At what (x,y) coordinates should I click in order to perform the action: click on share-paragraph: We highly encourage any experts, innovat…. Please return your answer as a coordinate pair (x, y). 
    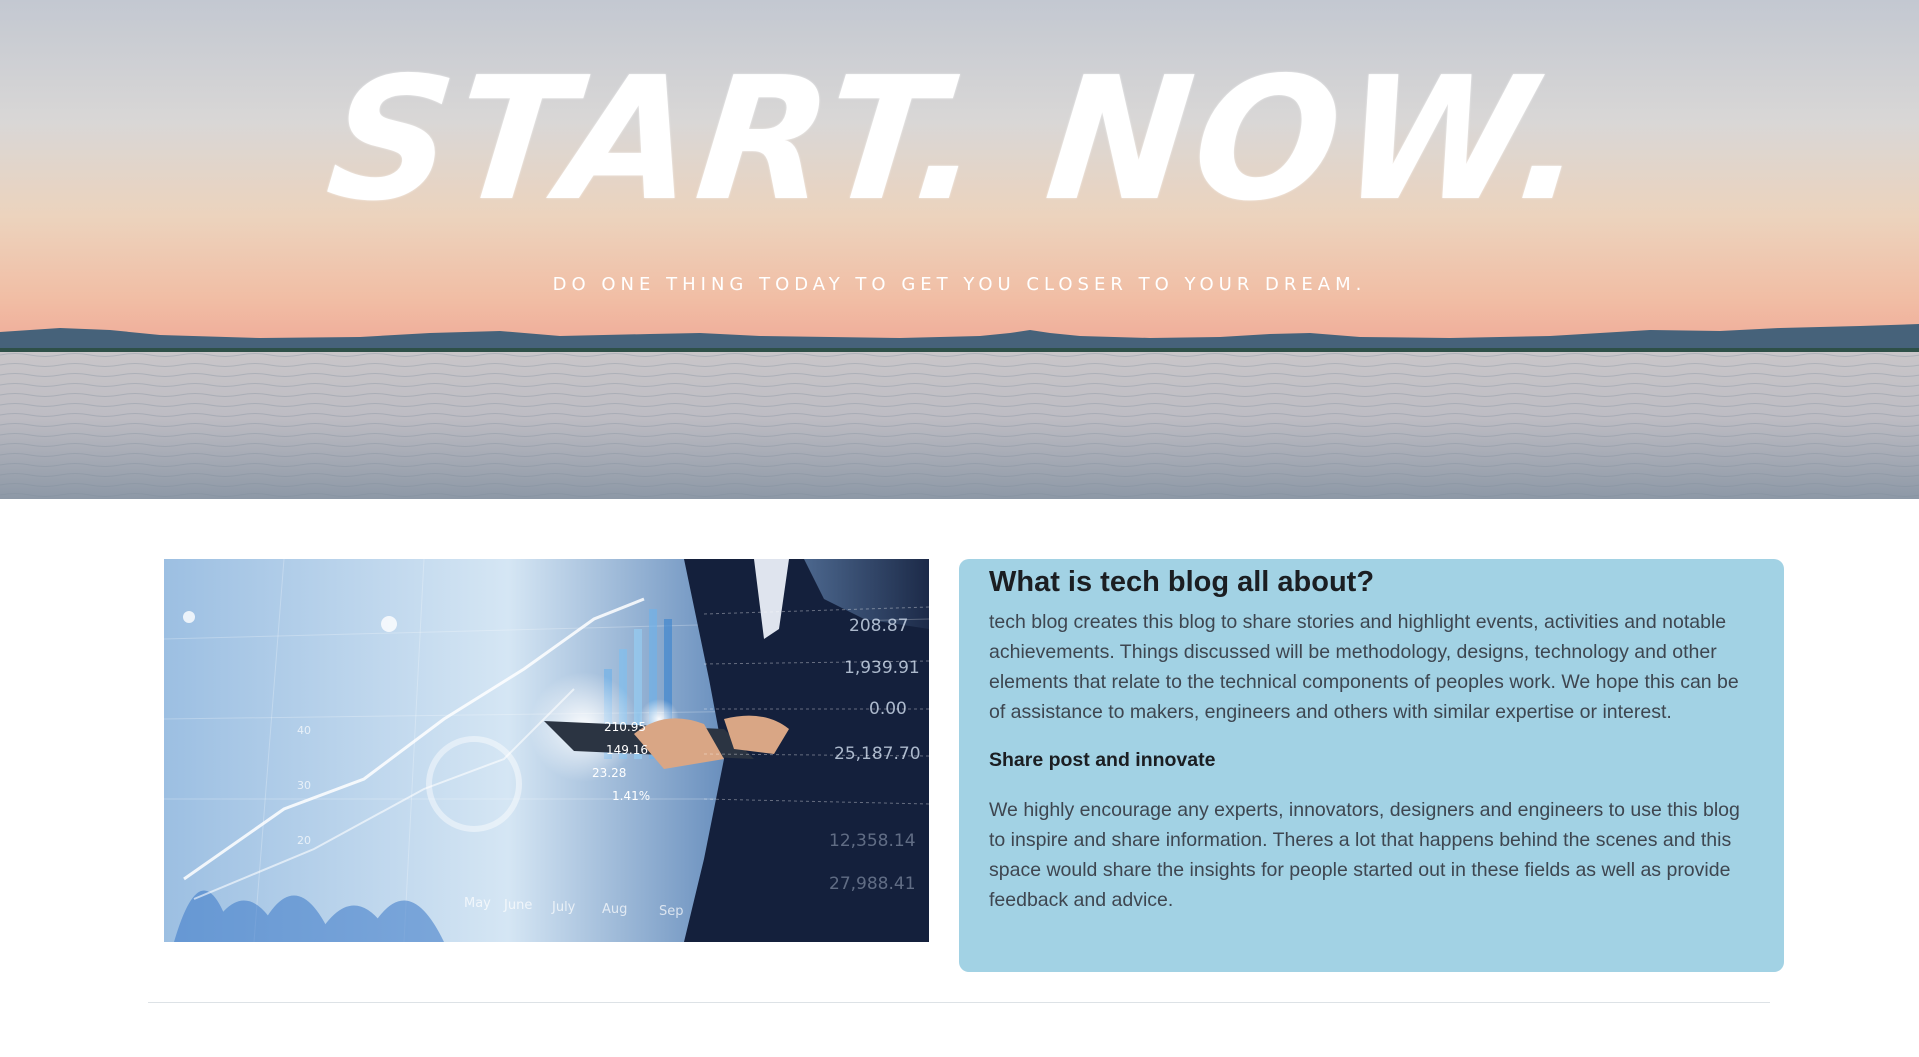
    Looking at the image, I should click on (1364, 855).